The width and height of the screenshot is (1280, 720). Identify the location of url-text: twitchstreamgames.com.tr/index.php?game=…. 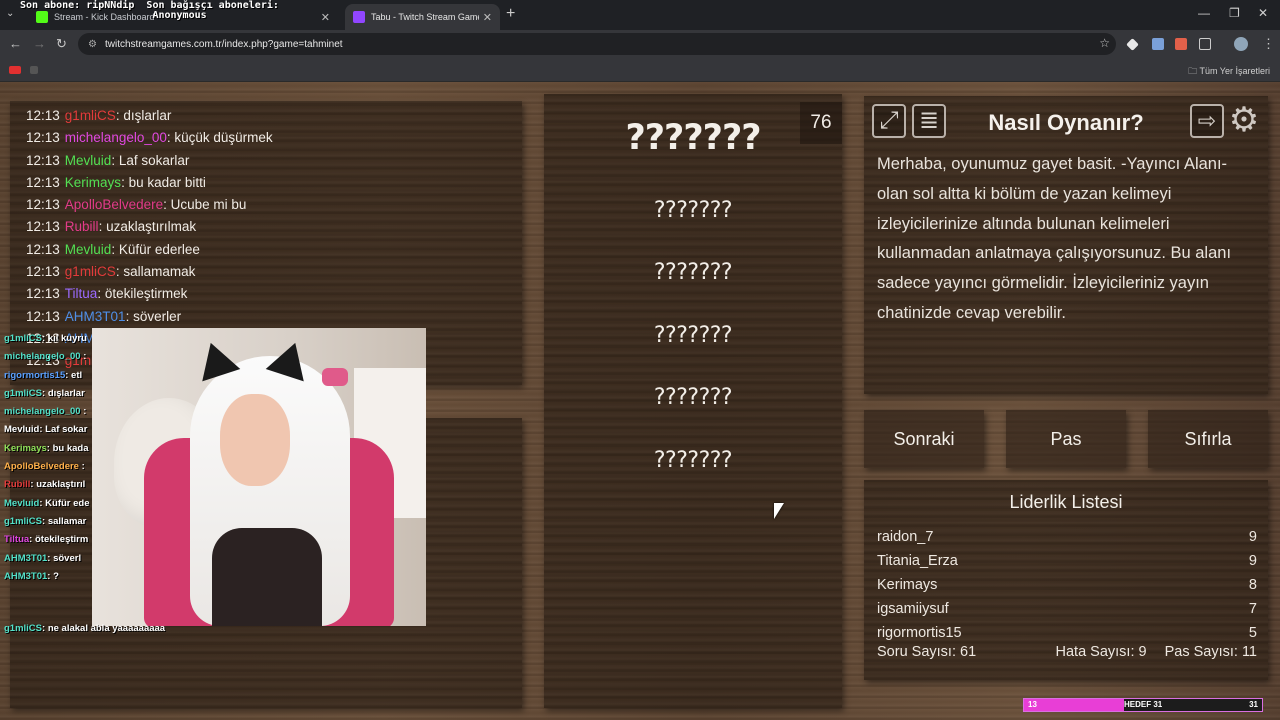
(223, 44).